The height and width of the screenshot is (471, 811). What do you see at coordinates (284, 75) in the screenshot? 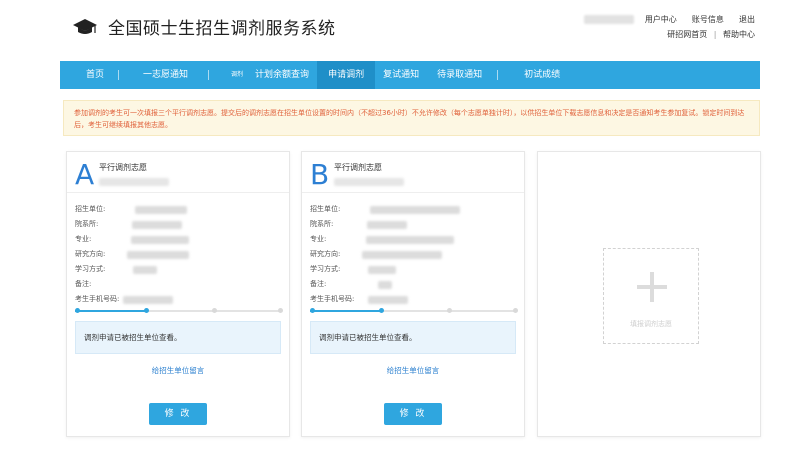
I see `nav-plan-balance-query: 计划余额查询` at bounding box center [284, 75].